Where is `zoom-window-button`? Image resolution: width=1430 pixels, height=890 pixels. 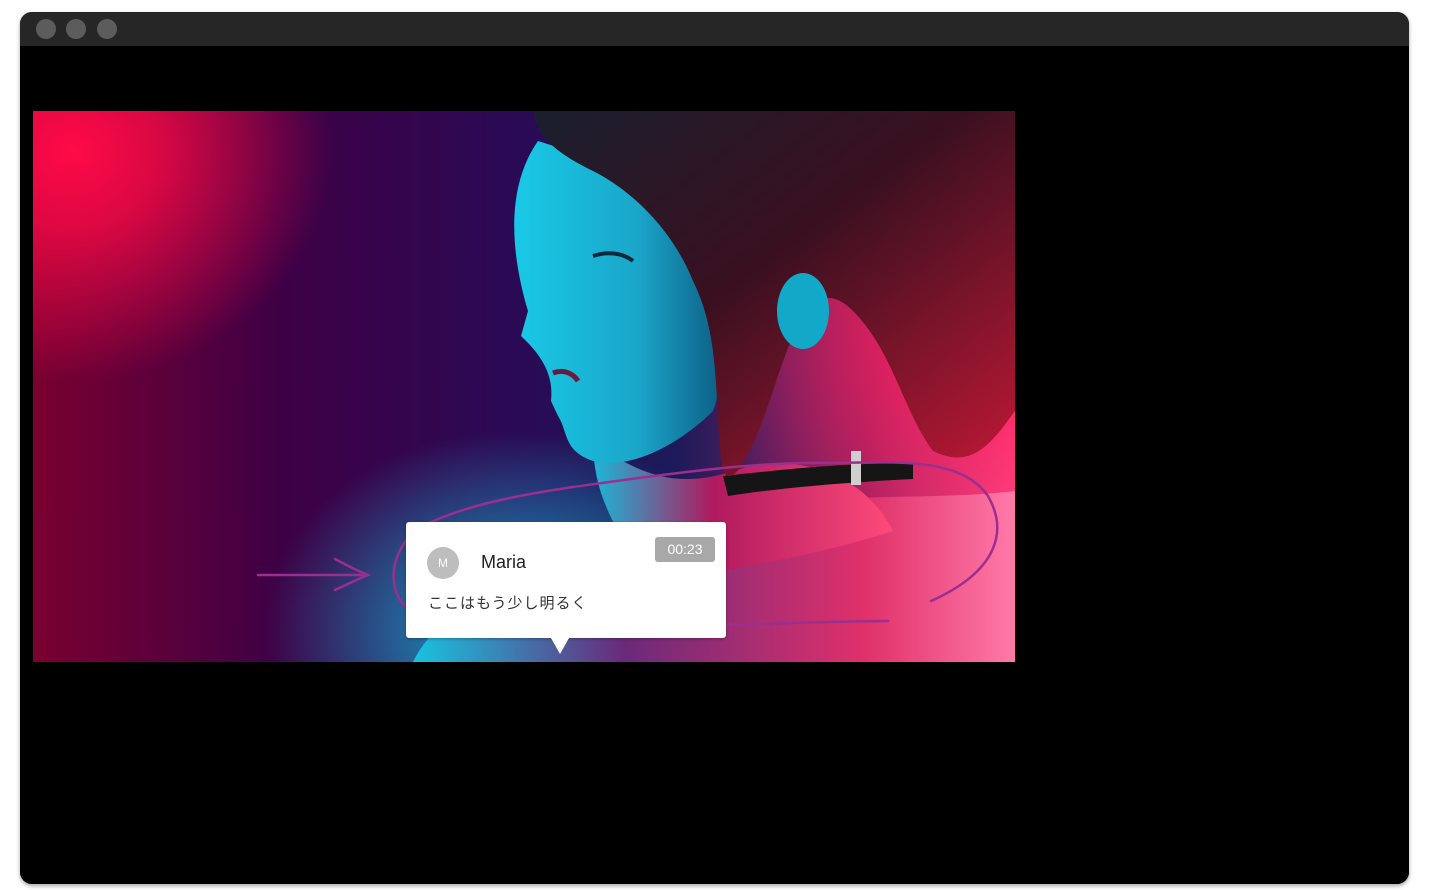
zoom-window-button is located at coordinates (107, 29).